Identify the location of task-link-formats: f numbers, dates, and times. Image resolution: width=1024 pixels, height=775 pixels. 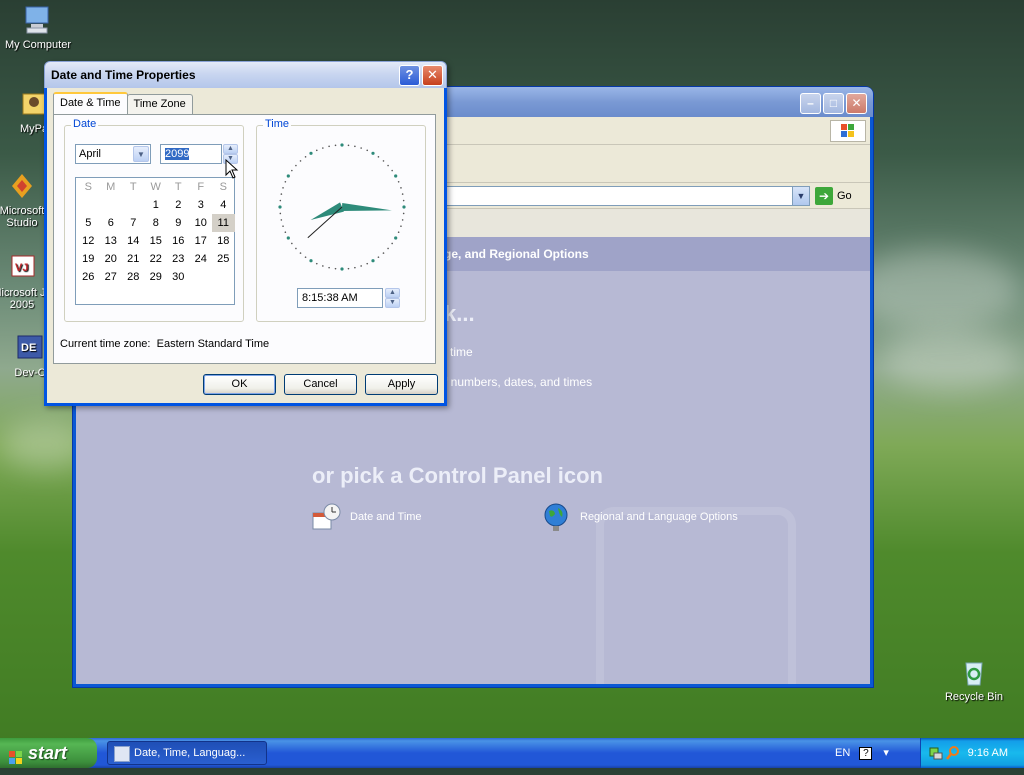
(518, 382).